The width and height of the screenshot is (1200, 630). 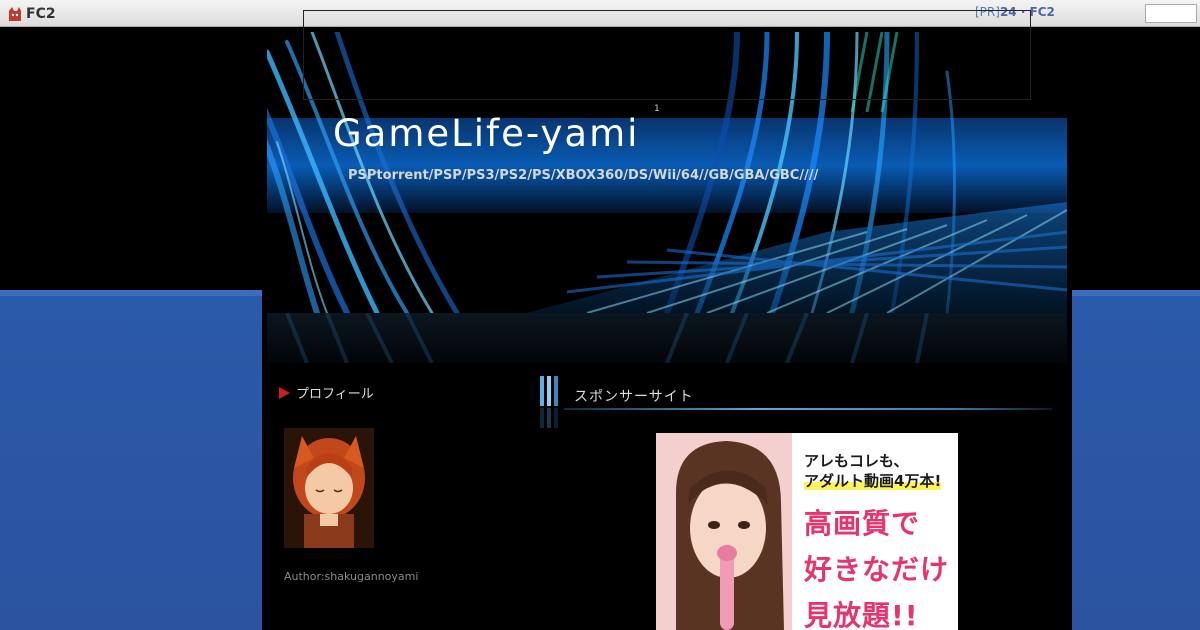 I want to click on blog-title-sup: 1, so click(x=657, y=109).